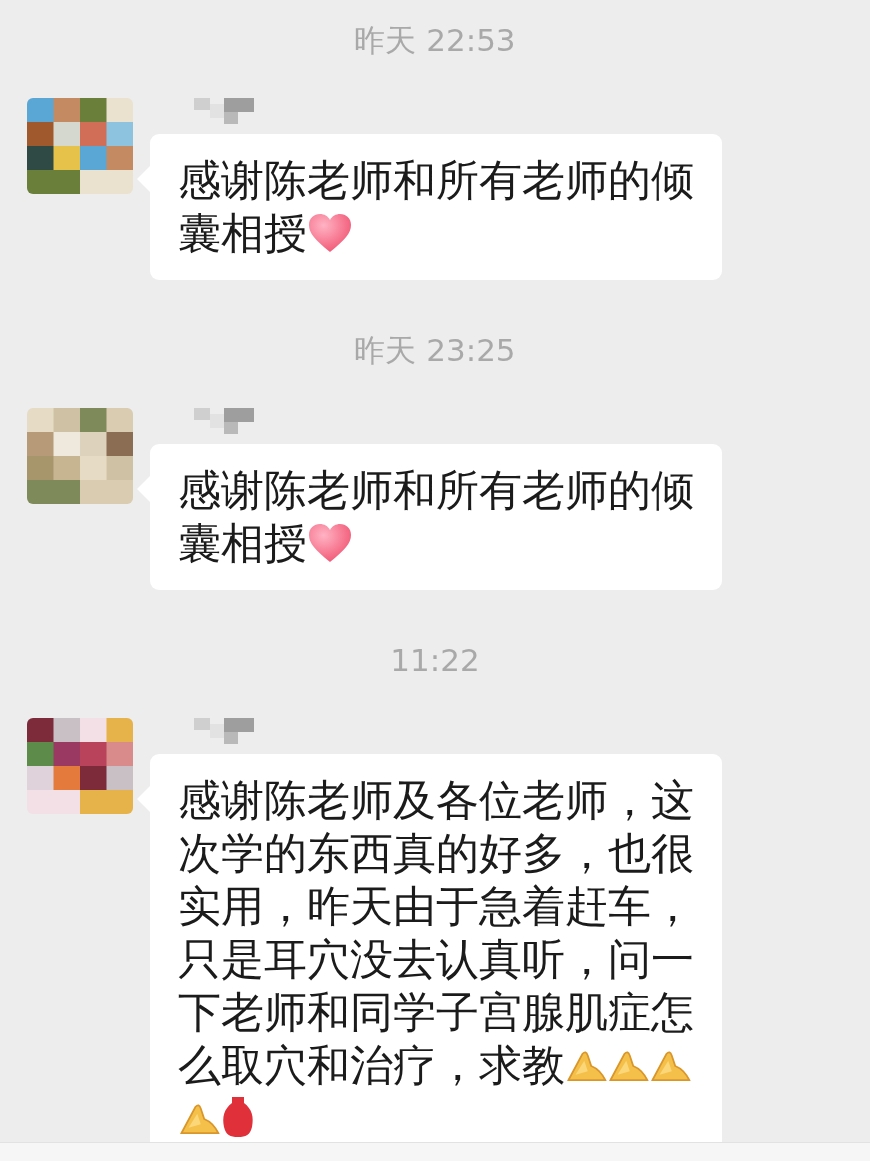 This screenshot has width=870, height=1161. What do you see at coordinates (435, 660) in the screenshot?
I see `timestamp: 11:22` at bounding box center [435, 660].